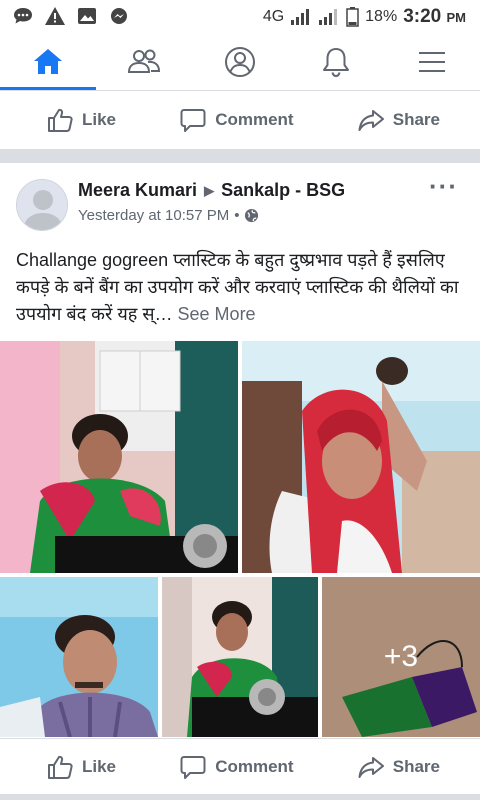 This screenshot has height=800, width=480. What do you see at coordinates (434, 16) in the screenshot?
I see `clock: 3:20 PM` at bounding box center [434, 16].